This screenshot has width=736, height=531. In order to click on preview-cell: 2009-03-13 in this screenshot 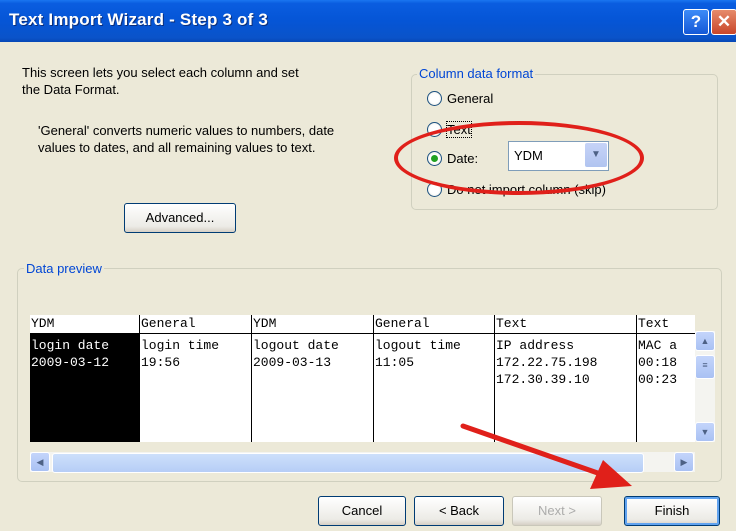, I will do `click(292, 362)`.